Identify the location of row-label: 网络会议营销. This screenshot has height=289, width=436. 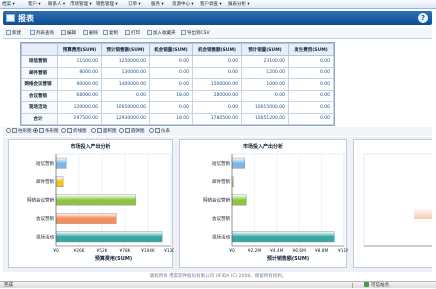
(39, 84).